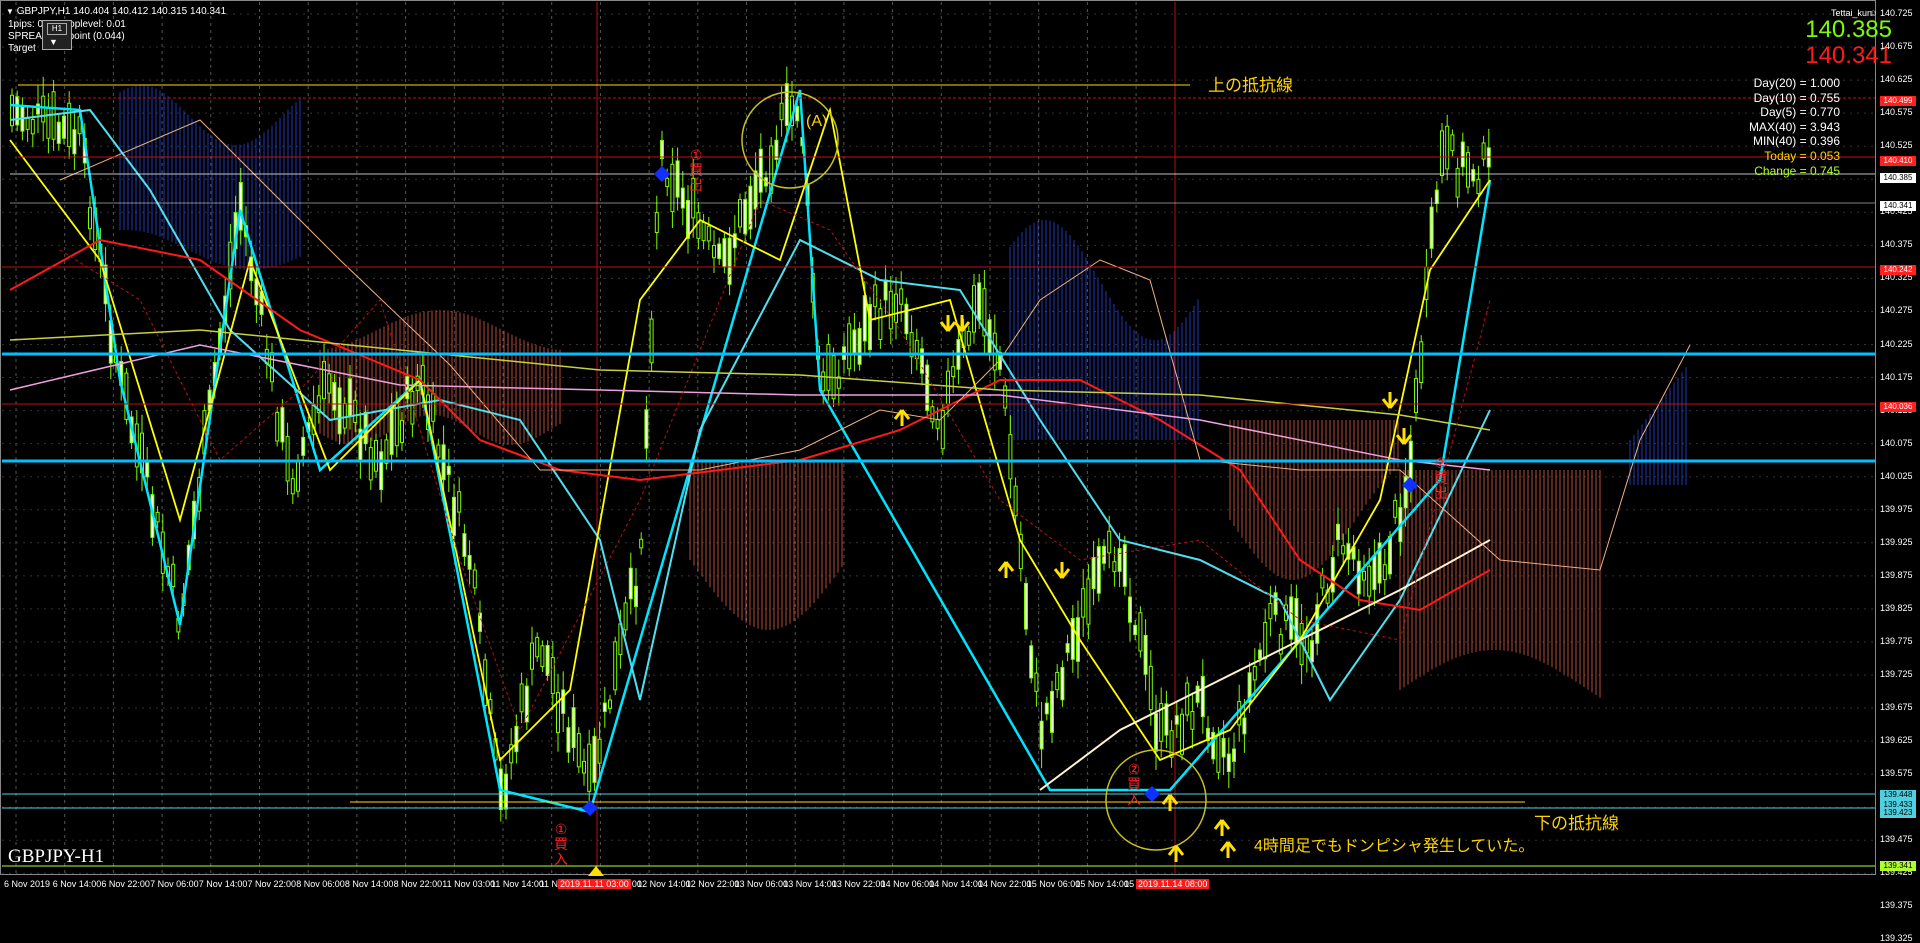 Image resolution: width=1920 pixels, height=943 pixels. Describe the element at coordinates (369, 884) in the screenshot. I see `time-tick: 8 Nov 14:00` at that location.